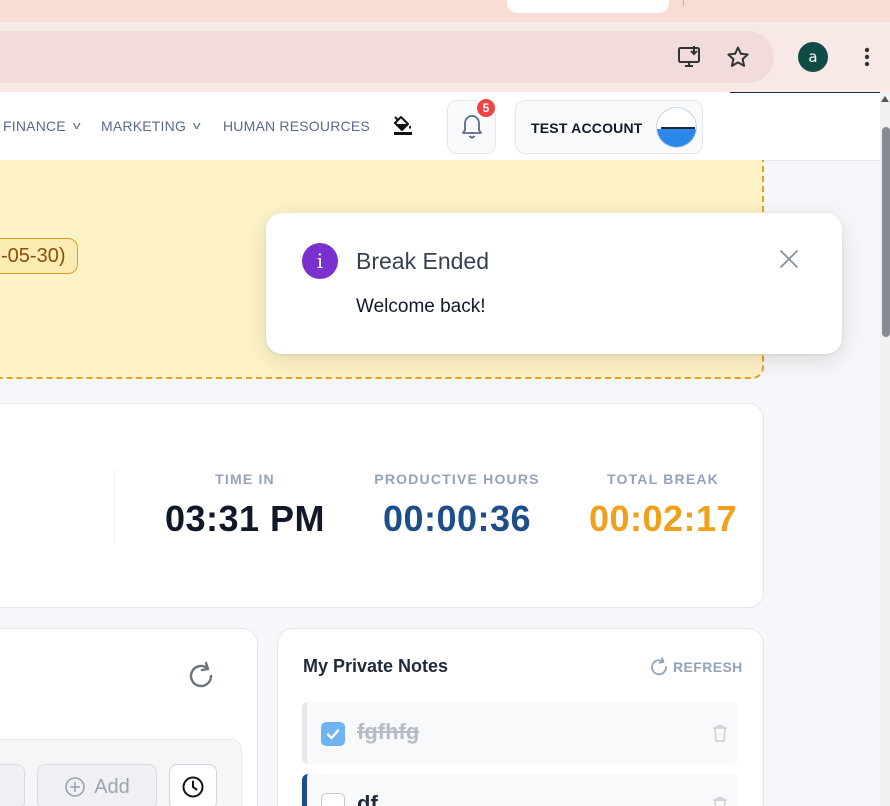 This screenshot has height=806, width=890. Describe the element at coordinates (520, 733) in the screenshot. I see `note-item: fgfhfg` at that location.